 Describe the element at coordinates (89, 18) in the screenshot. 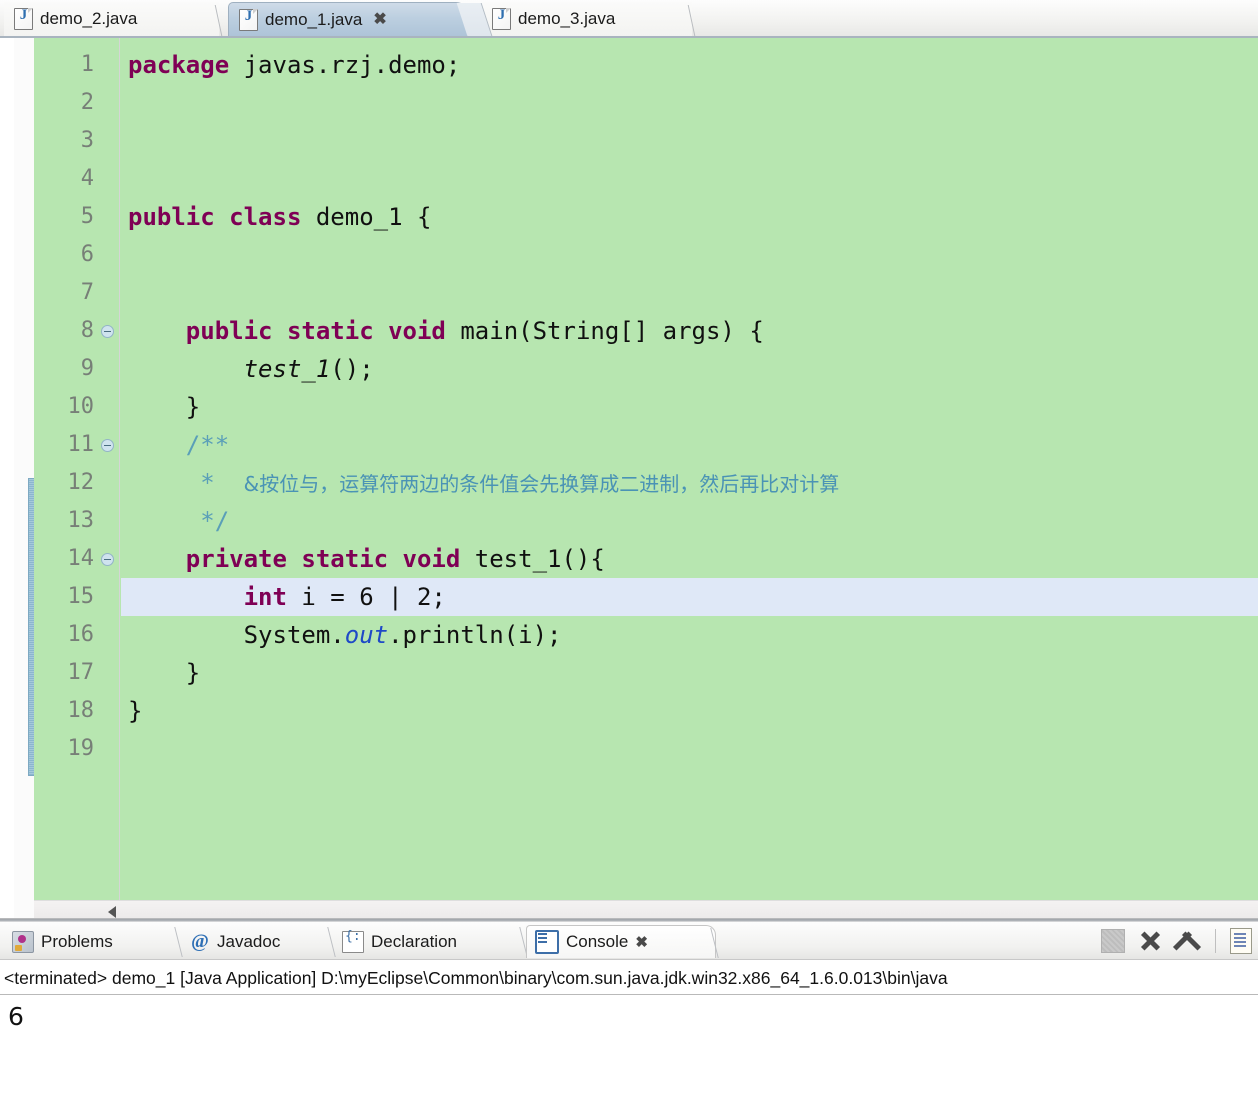

I see `editor-tab-label: demo_2.java` at that location.